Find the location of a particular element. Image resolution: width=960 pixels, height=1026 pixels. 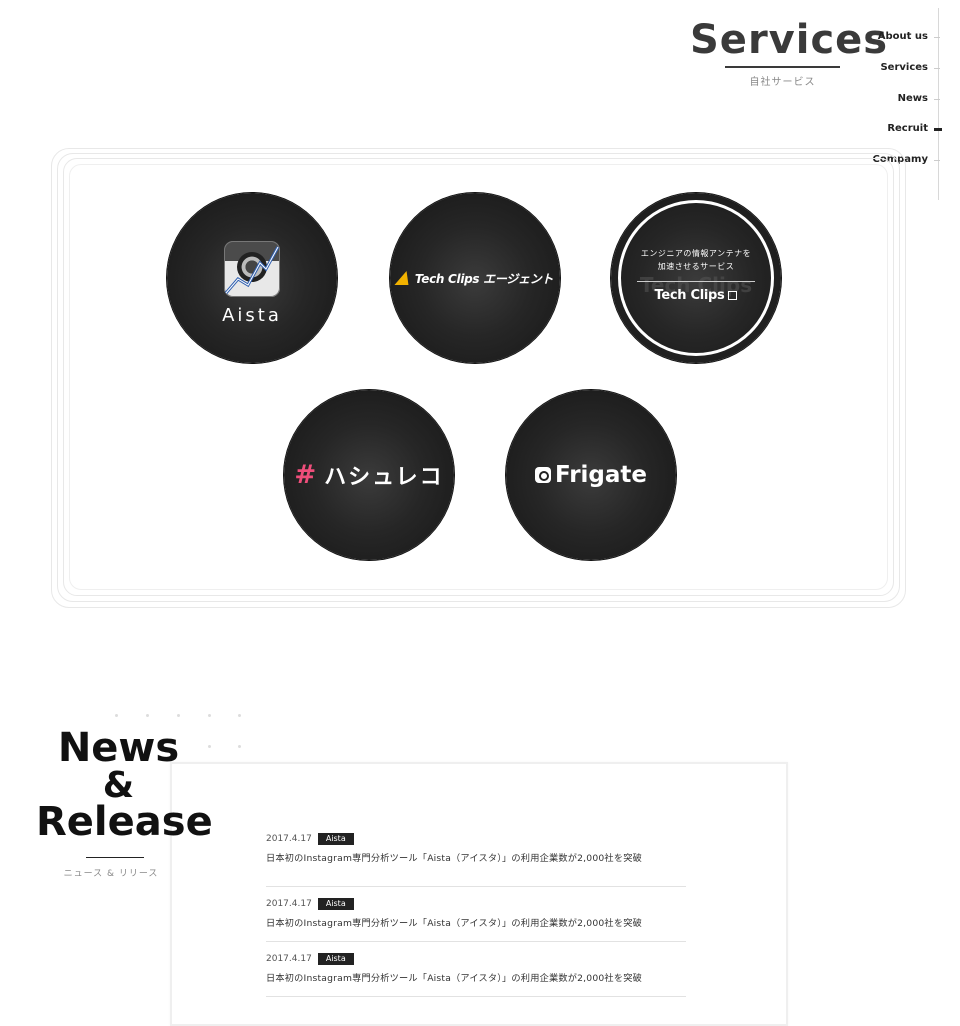

aista-app-icon is located at coordinates (252, 268).